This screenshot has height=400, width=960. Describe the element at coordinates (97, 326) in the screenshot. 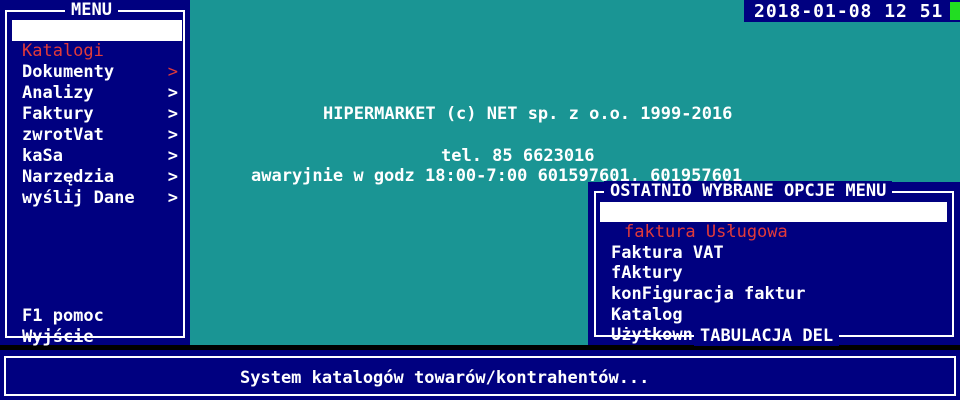

I see `exit-option: Wyjście` at that location.